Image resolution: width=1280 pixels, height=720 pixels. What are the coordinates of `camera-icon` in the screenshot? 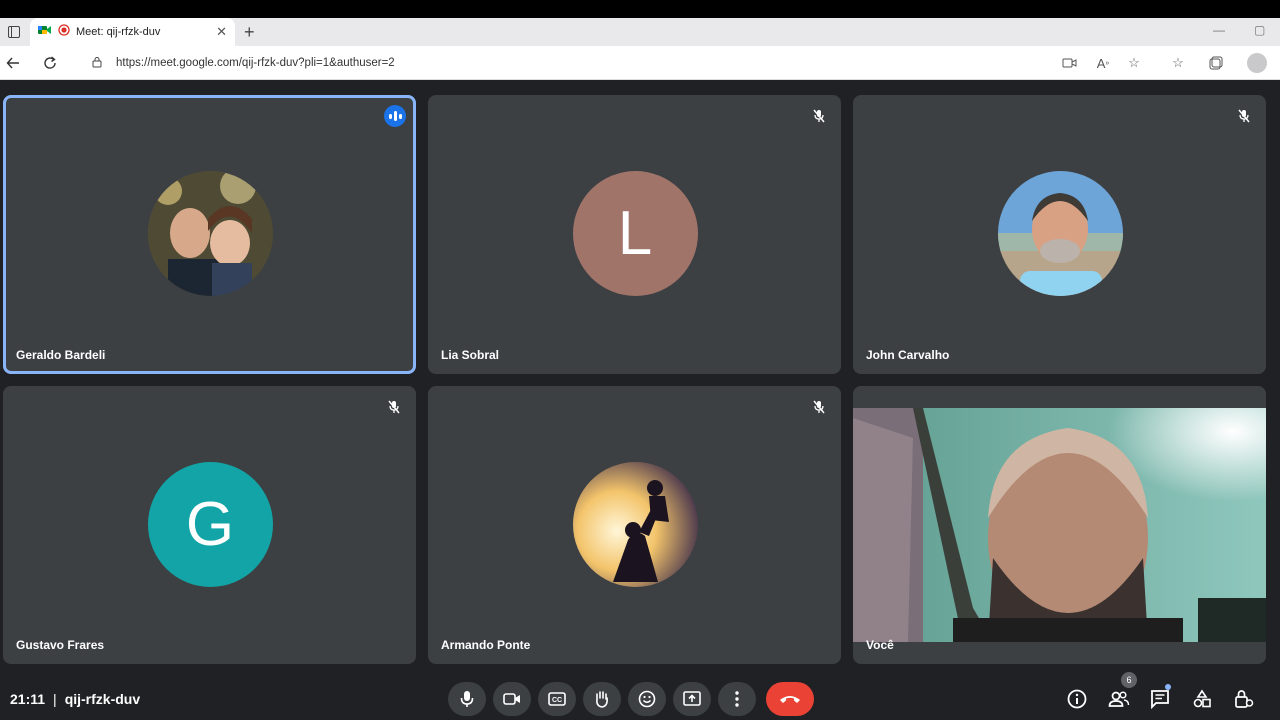 It's located at (511, 699).